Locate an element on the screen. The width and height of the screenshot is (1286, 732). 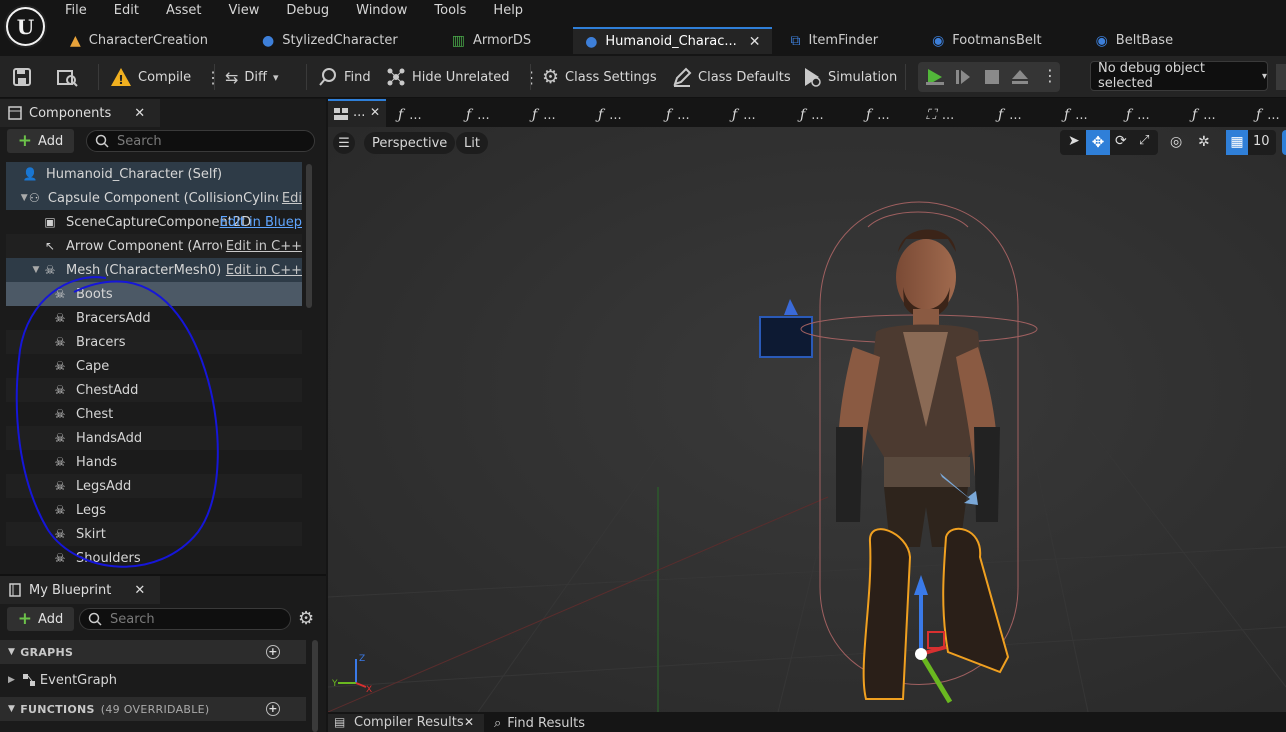
doc-tab: ▲ CharacterCreation is located at coordinates (139, 40).